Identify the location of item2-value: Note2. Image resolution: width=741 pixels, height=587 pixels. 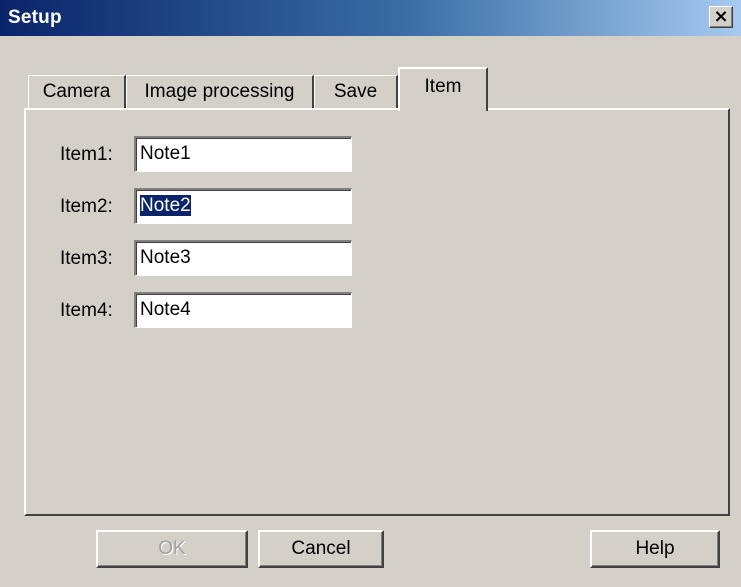
(165, 205).